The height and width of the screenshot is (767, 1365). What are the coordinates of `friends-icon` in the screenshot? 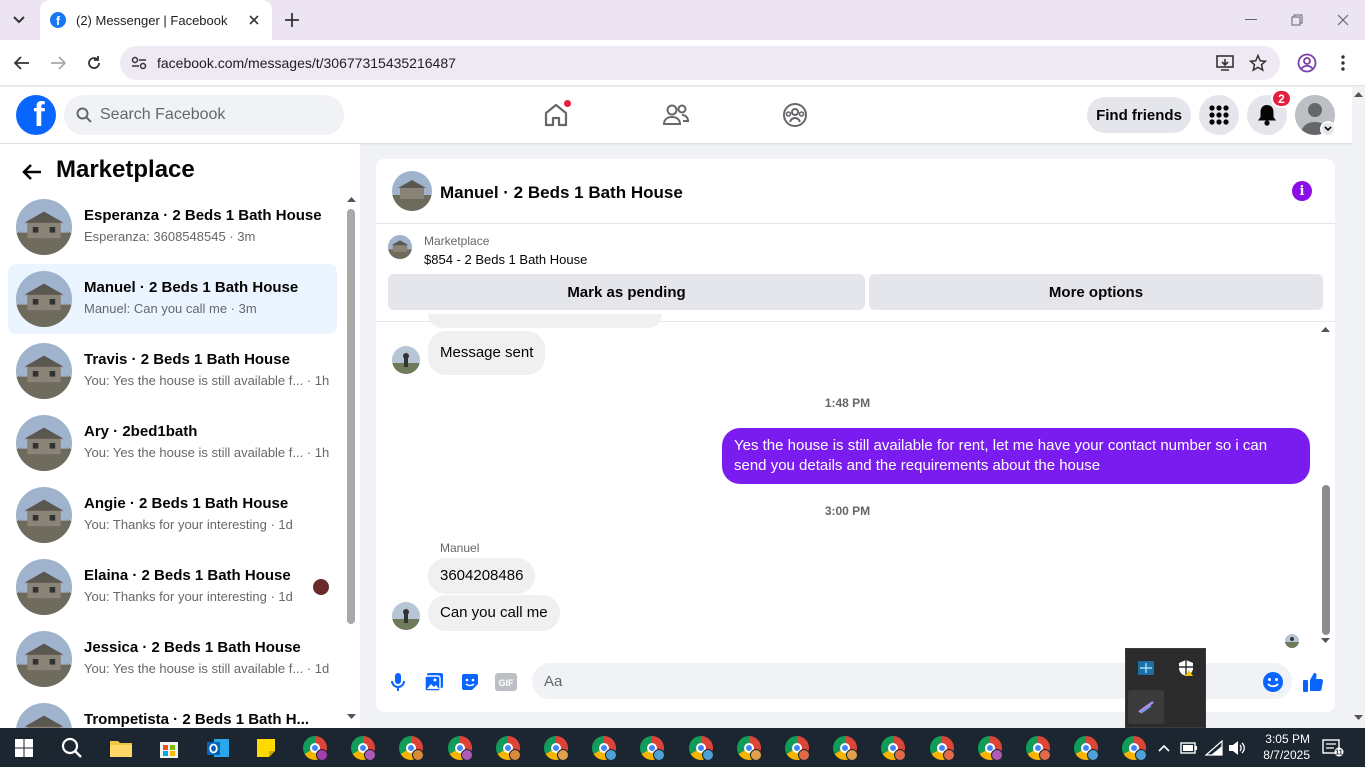 It's located at (676, 115).